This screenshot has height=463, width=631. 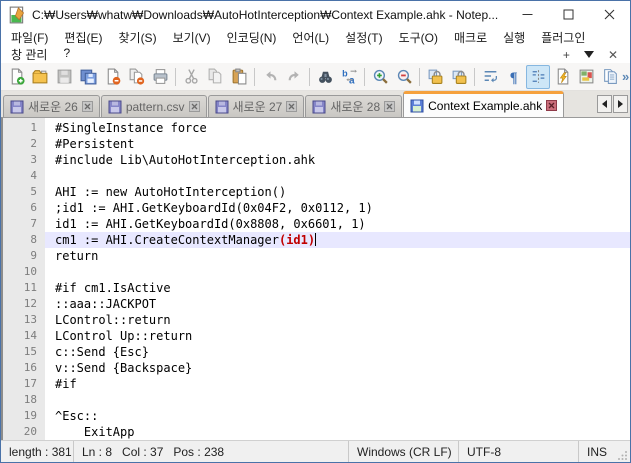 What do you see at coordinates (380, 77) in the screenshot?
I see `zoom-in-button` at bounding box center [380, 77].